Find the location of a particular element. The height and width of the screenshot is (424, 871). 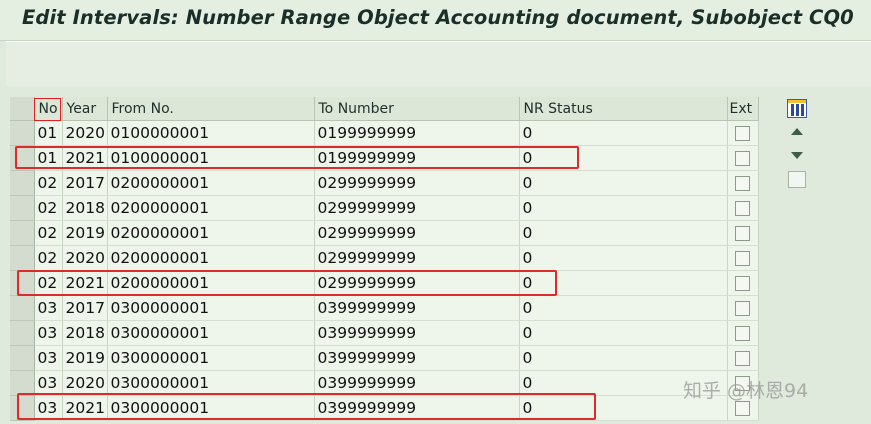

column-header-year: Year is located at coordinates (85, 109).